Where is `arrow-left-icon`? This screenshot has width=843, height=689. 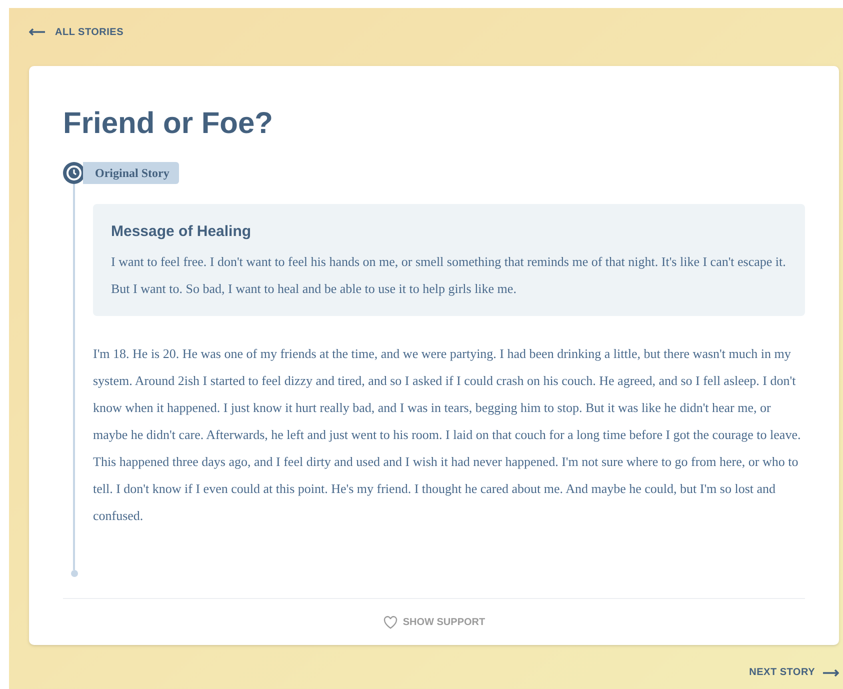 arrow-left-icon is located at coordinates (37, 32).